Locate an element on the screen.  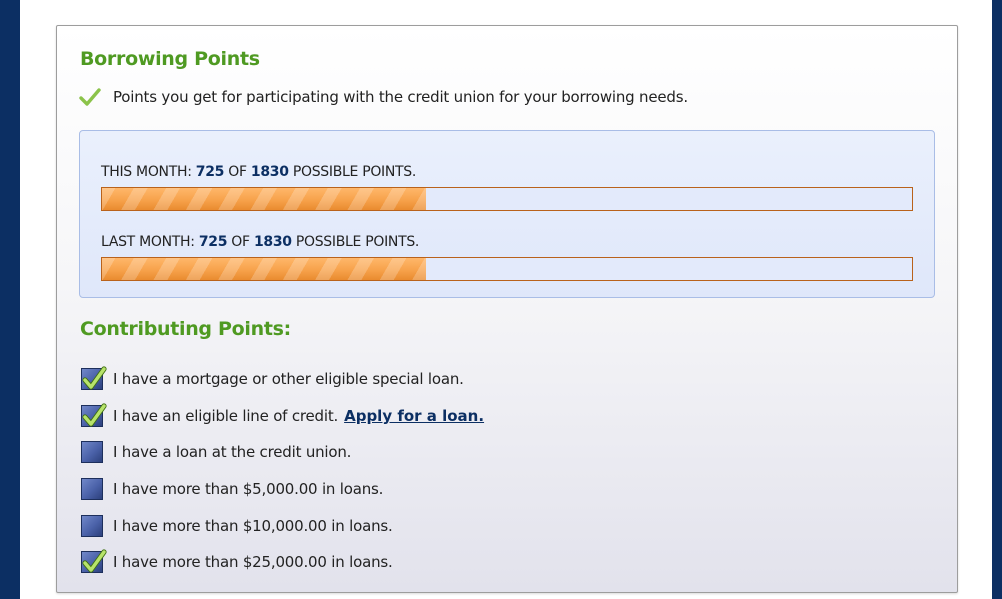
list-item: I have more than $25,000.00 in loans. is located at coordinates (282, 562).